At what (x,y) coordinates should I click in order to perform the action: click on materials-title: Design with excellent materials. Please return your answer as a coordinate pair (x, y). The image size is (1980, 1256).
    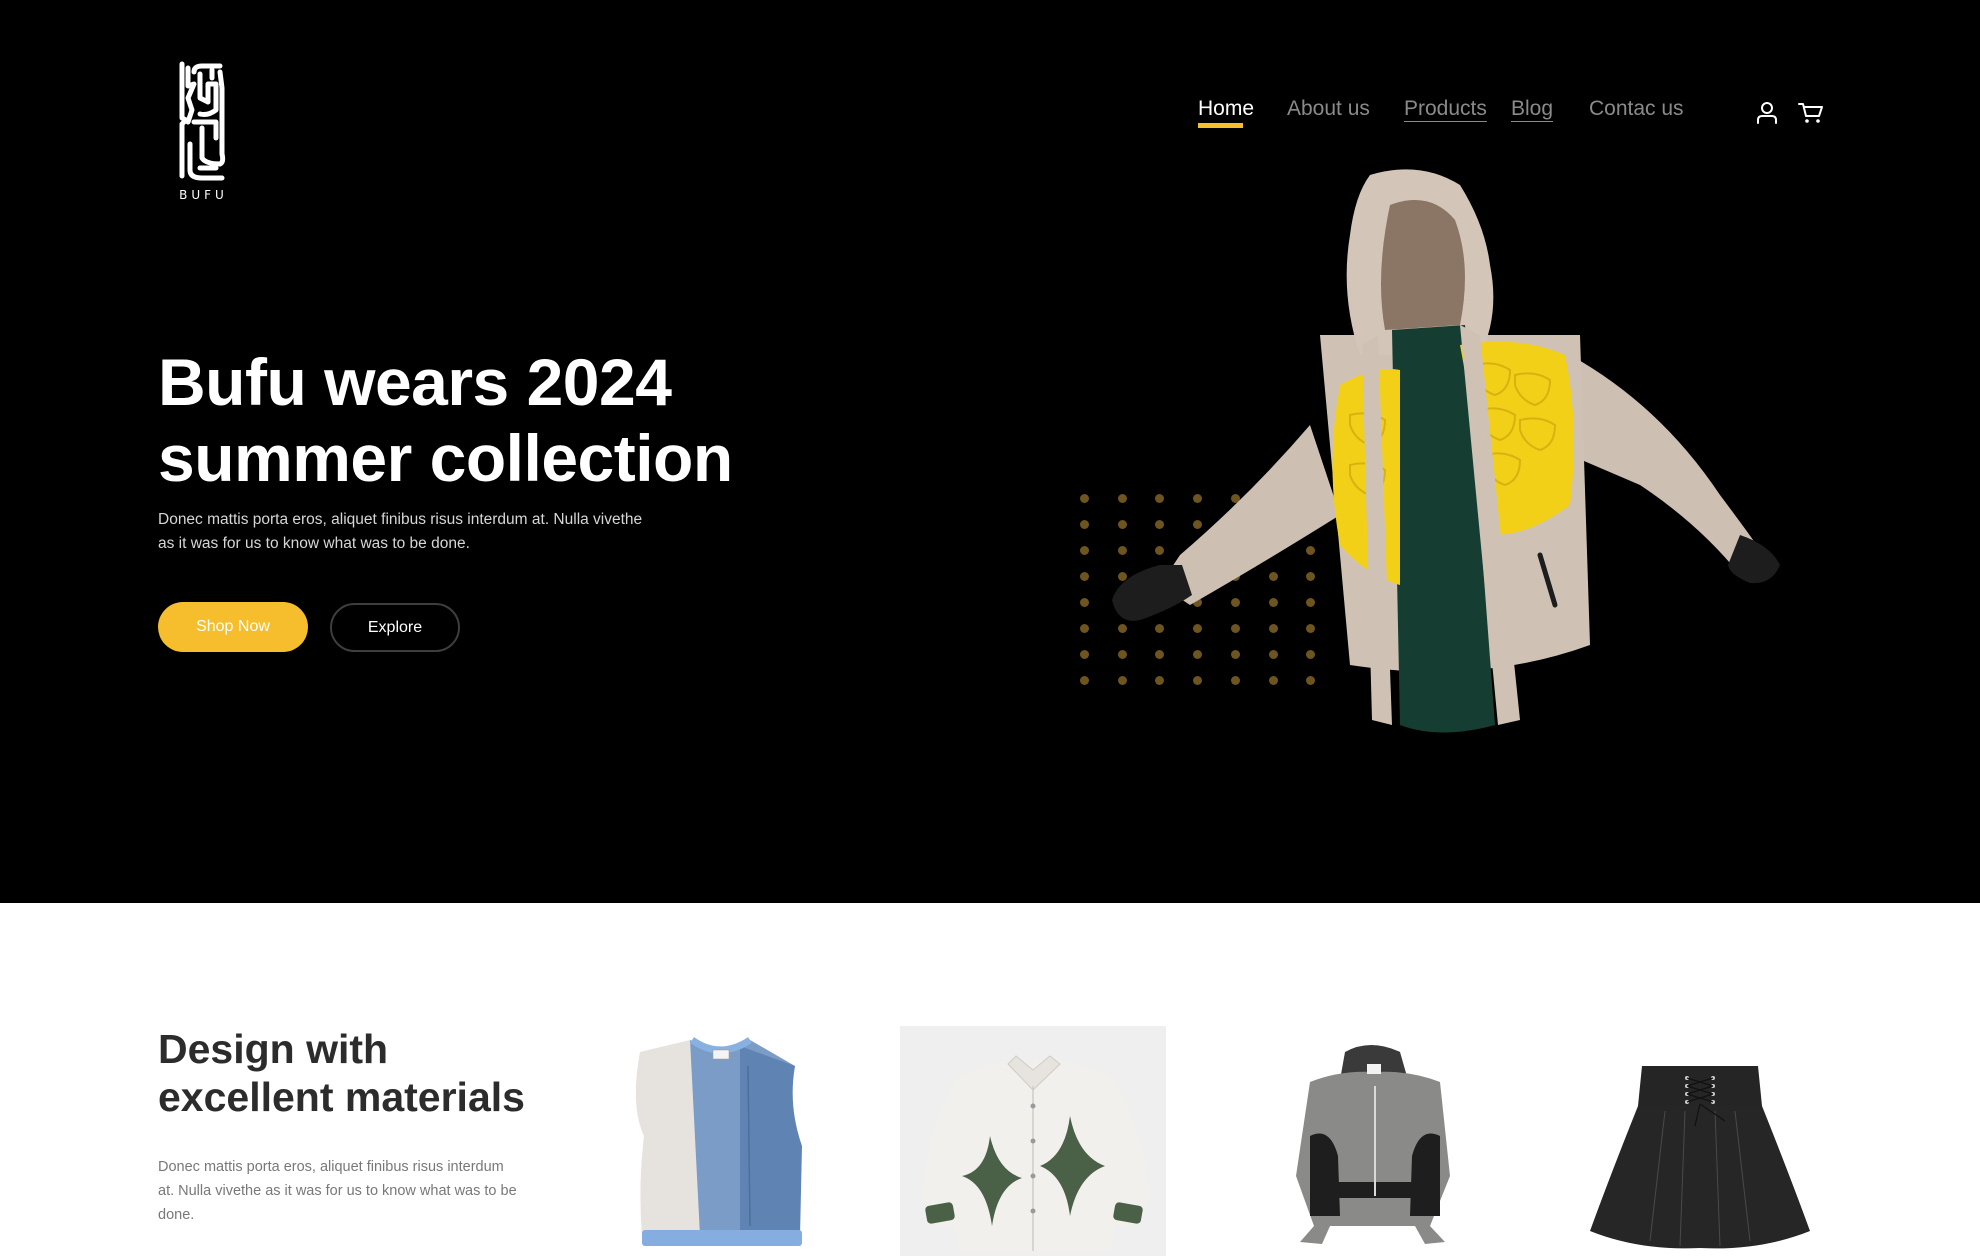
    Looking at the image, I should click on (341, 1073).